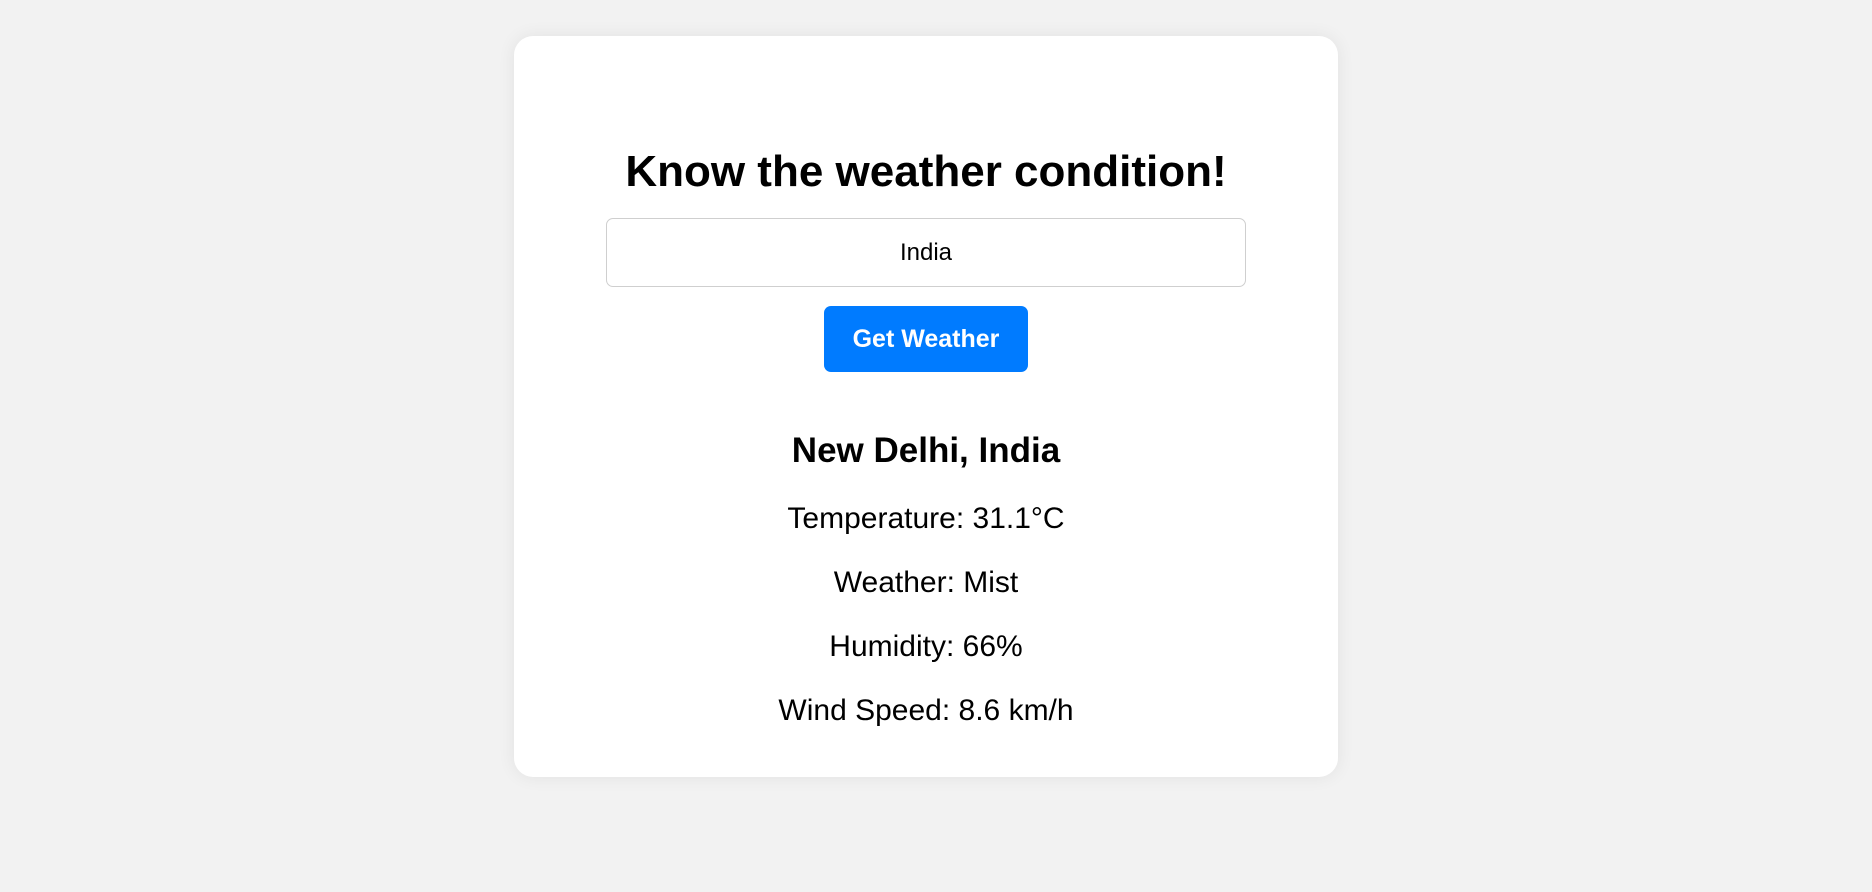 This screenshot has height=892, width=1872. I want to click on location-heading: New Delhi, India, so click(926, 450).